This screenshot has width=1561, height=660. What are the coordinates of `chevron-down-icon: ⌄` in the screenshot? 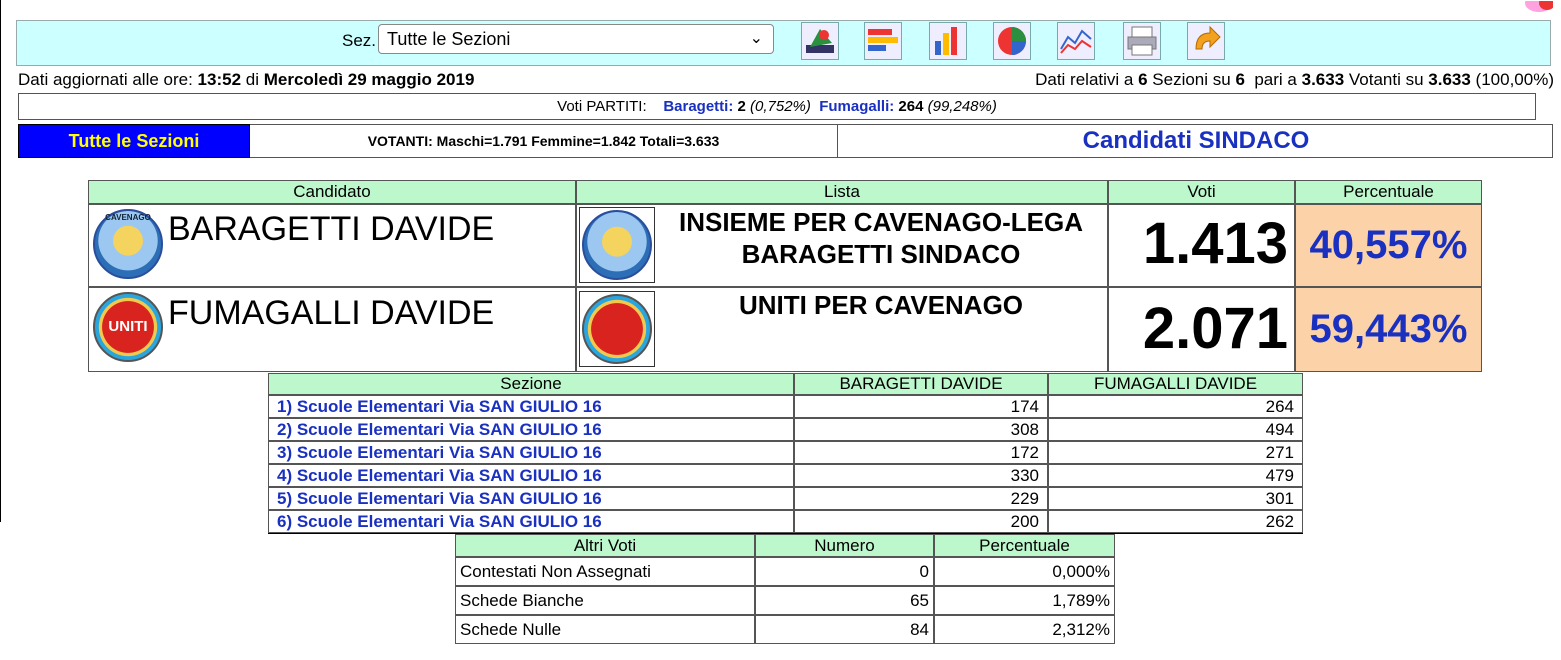 It's located at (756, 38).